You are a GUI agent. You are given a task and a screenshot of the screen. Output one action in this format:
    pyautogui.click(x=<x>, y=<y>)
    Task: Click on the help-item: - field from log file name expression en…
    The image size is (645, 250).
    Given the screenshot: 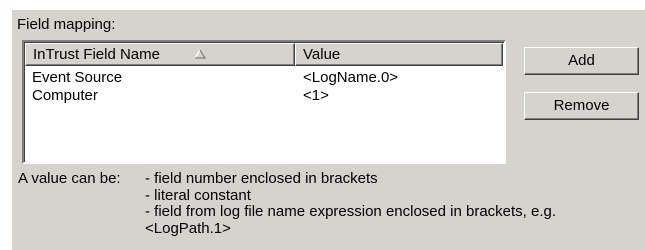 What is the action you would take?
    pyautogui.click(x=351, y=211)
    